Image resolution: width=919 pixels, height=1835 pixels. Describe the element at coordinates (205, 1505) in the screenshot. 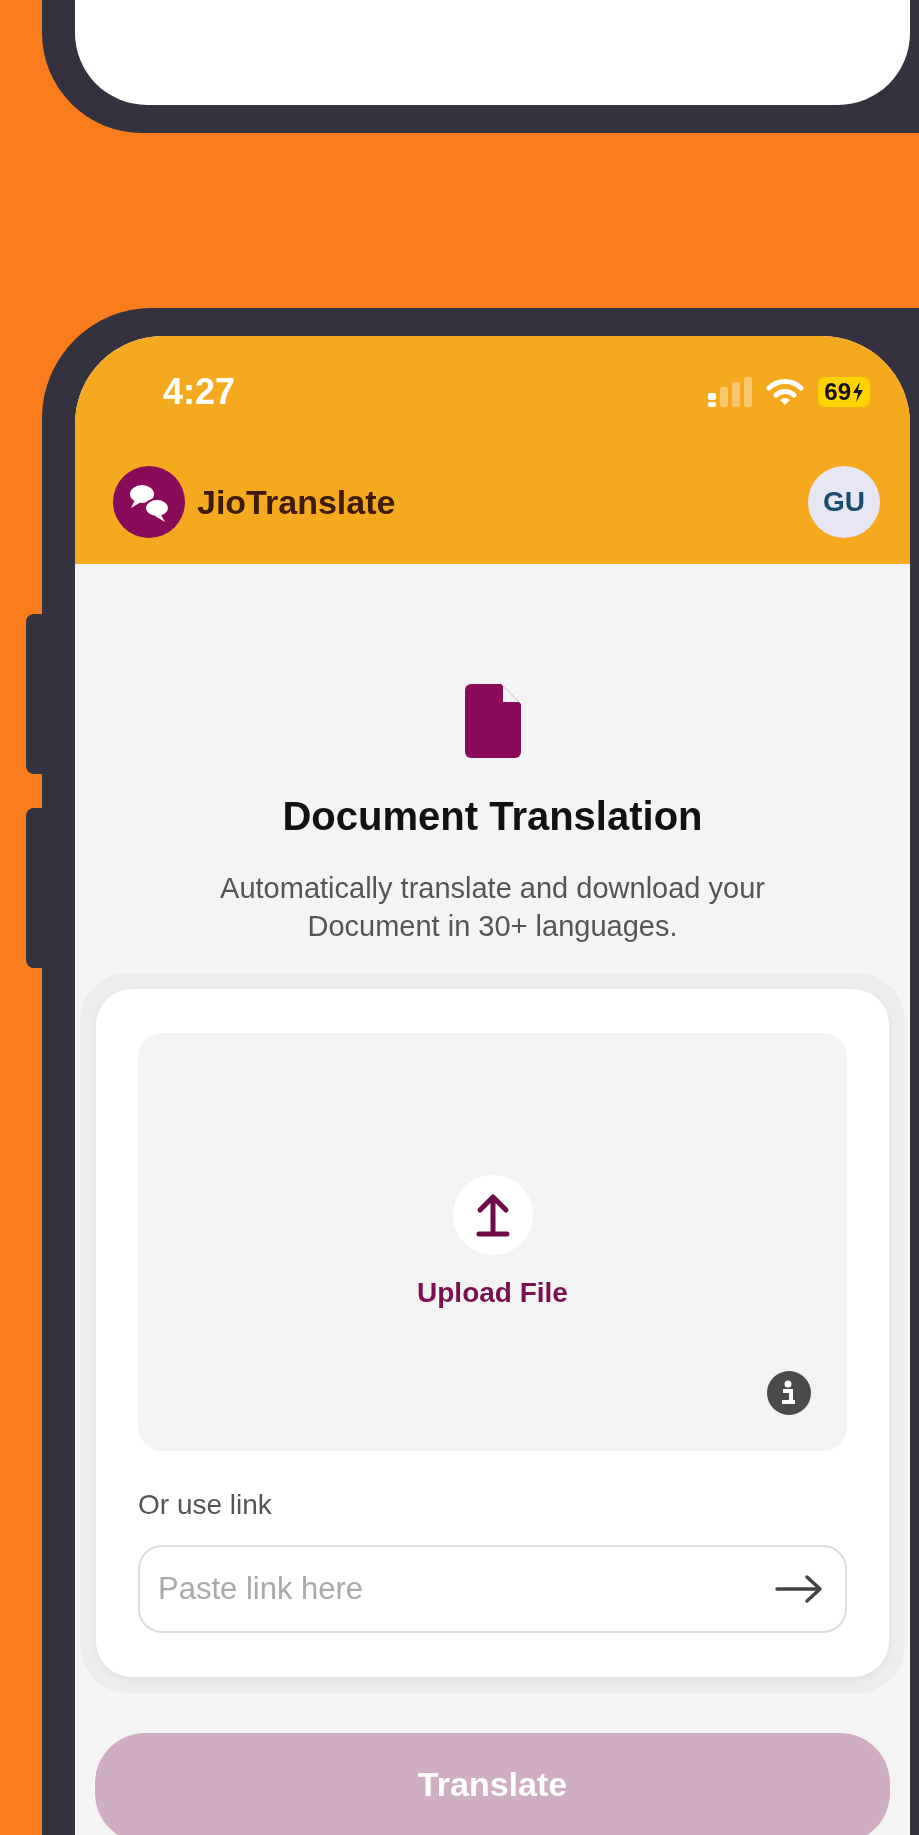

I see `link-label: Or use link` at that location.